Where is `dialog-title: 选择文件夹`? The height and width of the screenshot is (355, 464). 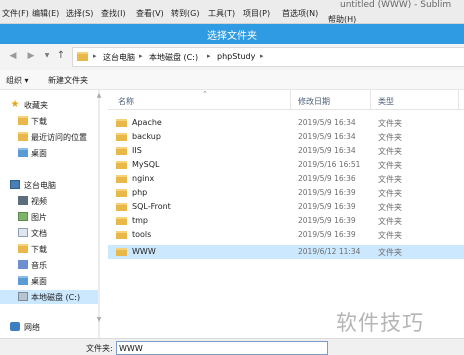
dialog-title: 选择文件夹 is located at coordinates (232, 36).